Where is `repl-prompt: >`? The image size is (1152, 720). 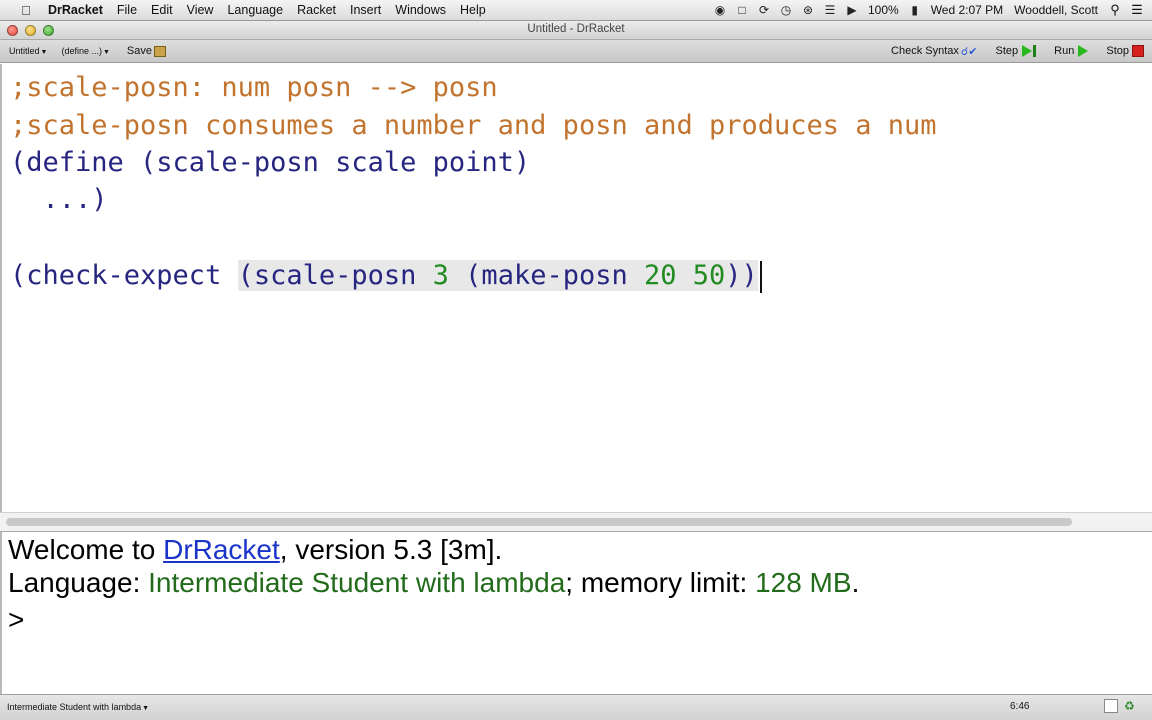
repl-prompt: > is located at coordinates (16, 620).